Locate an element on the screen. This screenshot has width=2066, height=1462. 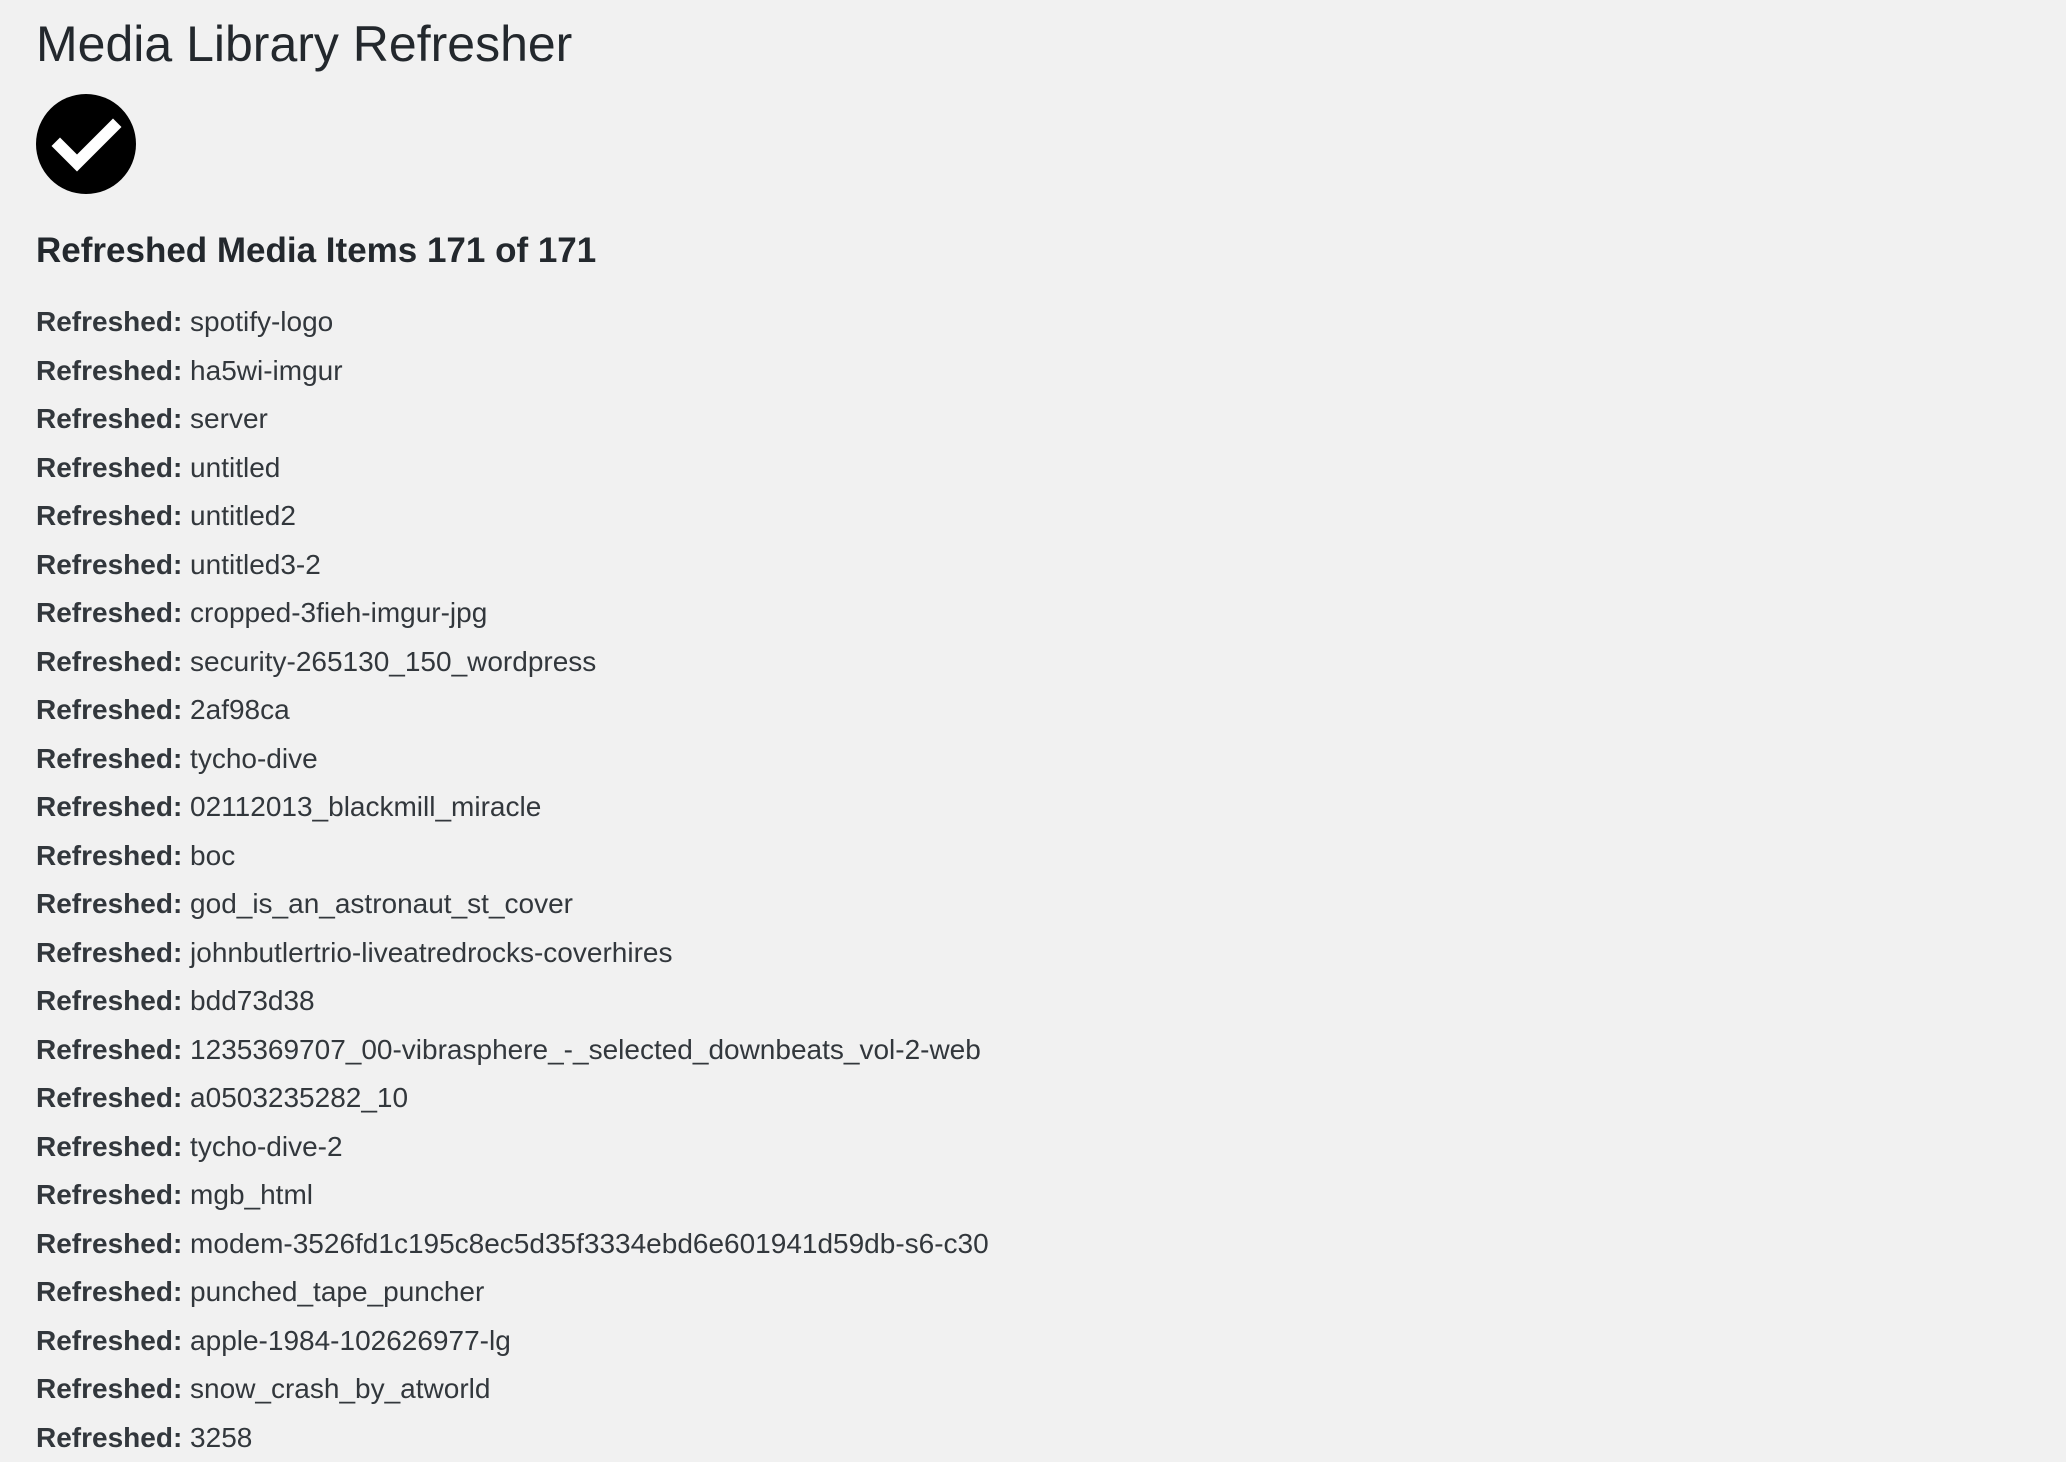
result-filename: 3258 is located at coordinates (221, 1437).